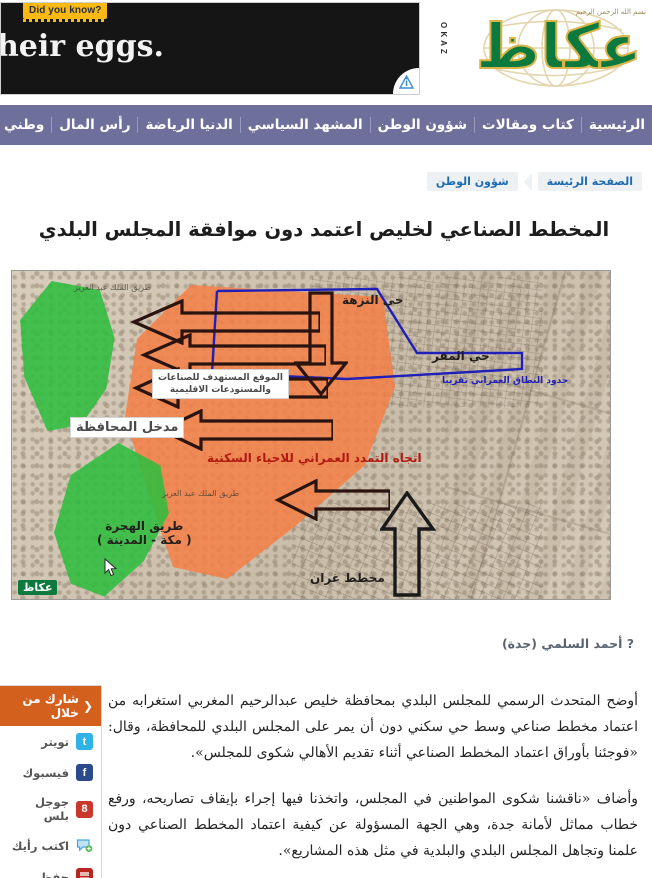 The height and width of the screenshot is (878, 652). Describe the element at coordinates (94, 125) in the screenshot. I see `nav-item-capital: رأس المال` at that location.